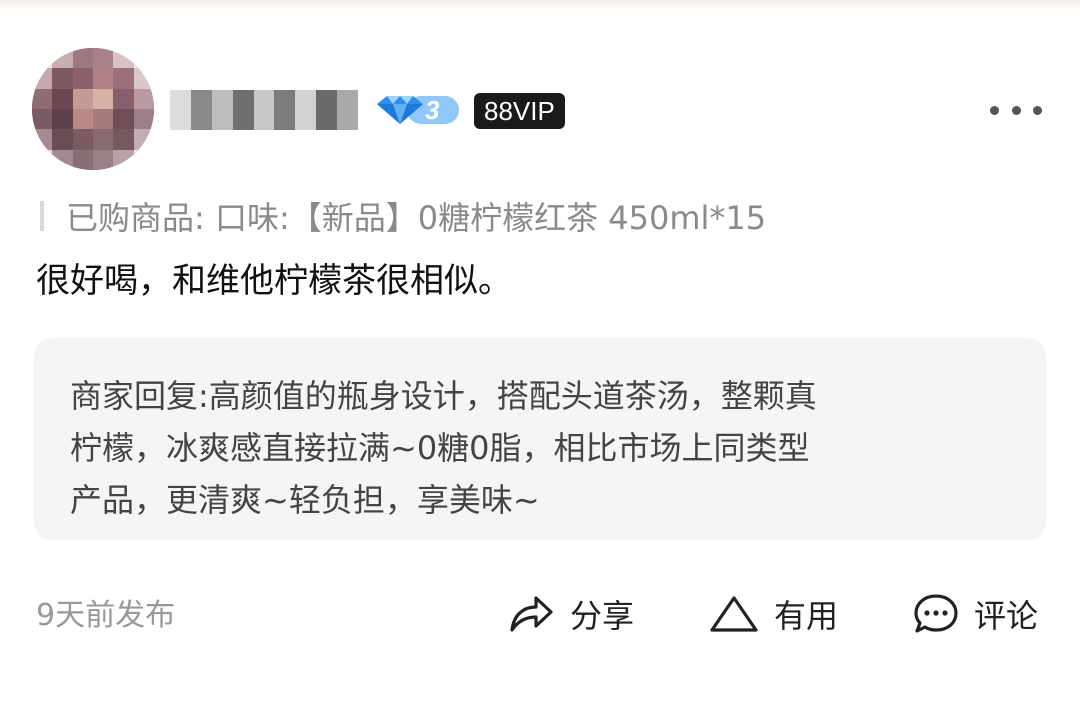 This screenshot has height=710, width=1080. Describe the element at coordinates (994, 110) in the screenshot. I see `more-dots-icon` at that location.